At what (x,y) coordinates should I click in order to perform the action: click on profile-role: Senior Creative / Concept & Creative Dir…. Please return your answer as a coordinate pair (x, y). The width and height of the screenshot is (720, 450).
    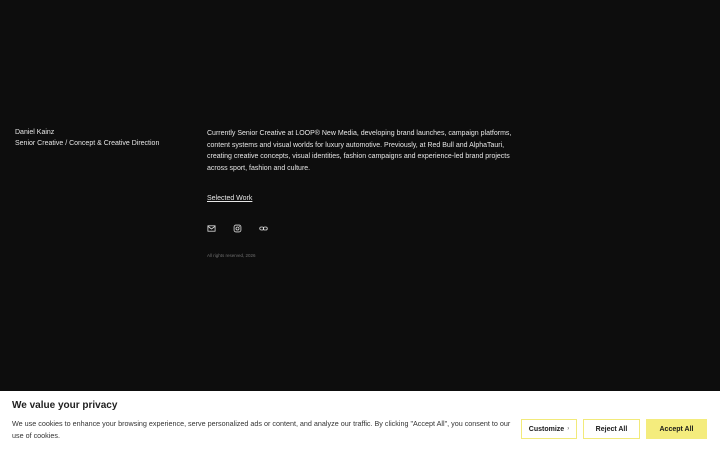
    Looking at the image, I should click on (87, 143).